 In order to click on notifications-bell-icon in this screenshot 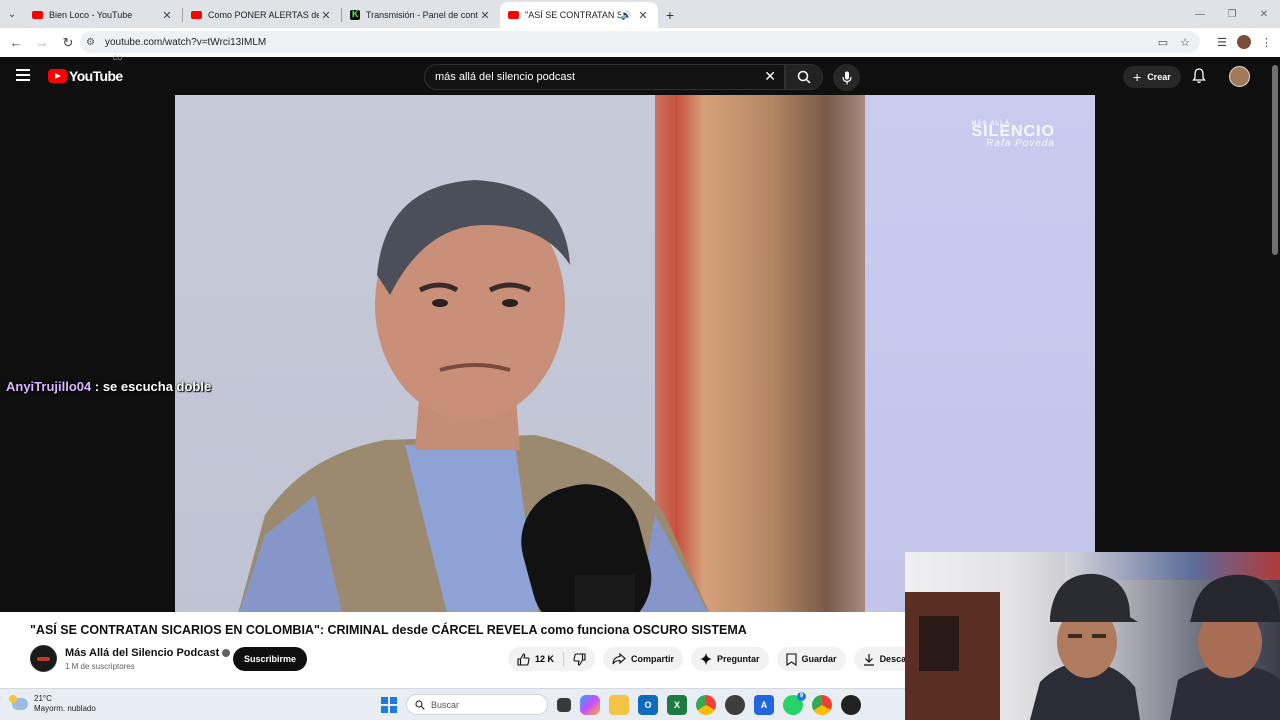, I will do `click(1199, 78)`.